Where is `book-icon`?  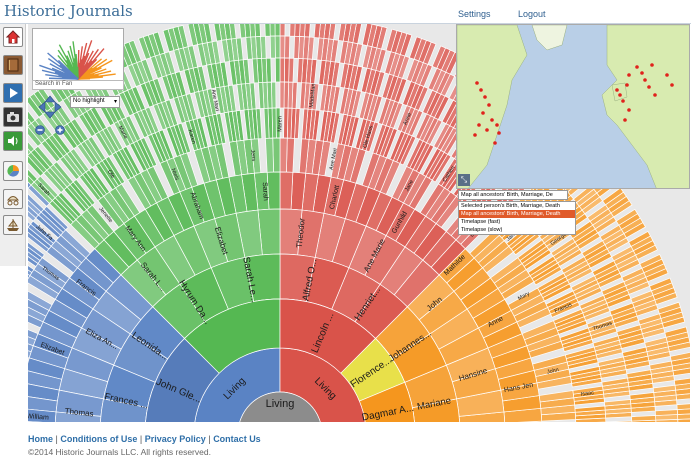
book-icon is located at coordinates (13, 65).